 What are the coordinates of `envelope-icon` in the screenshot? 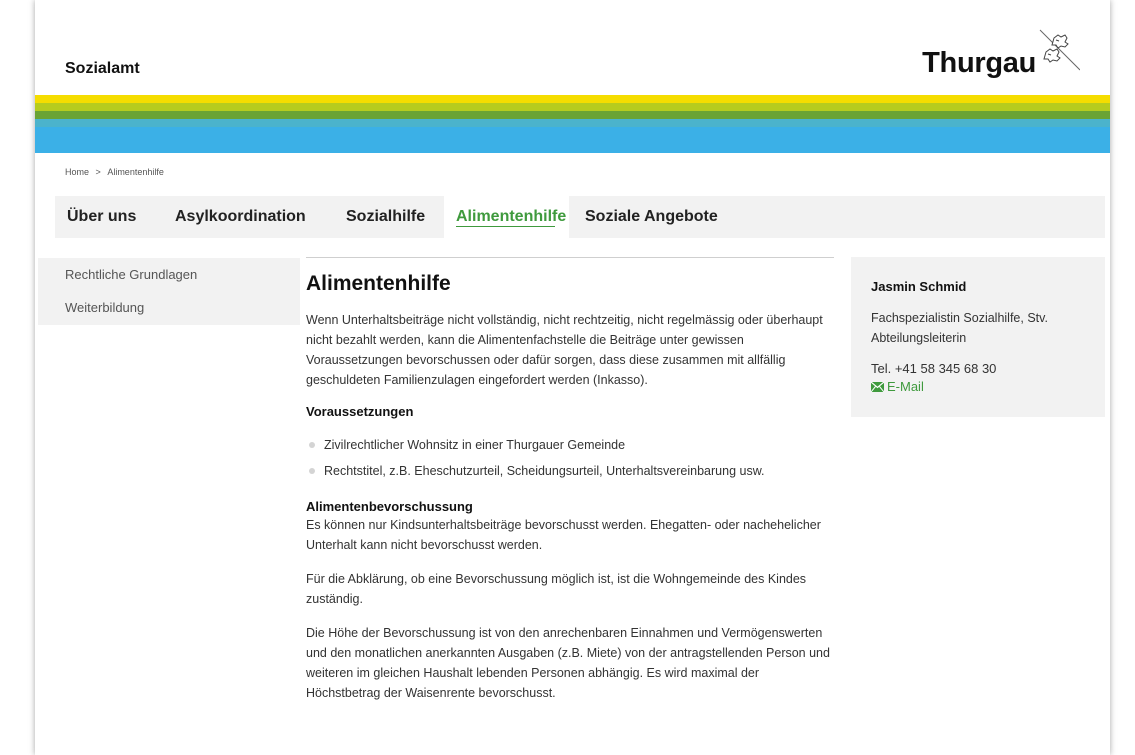 It's located at (877, 387).